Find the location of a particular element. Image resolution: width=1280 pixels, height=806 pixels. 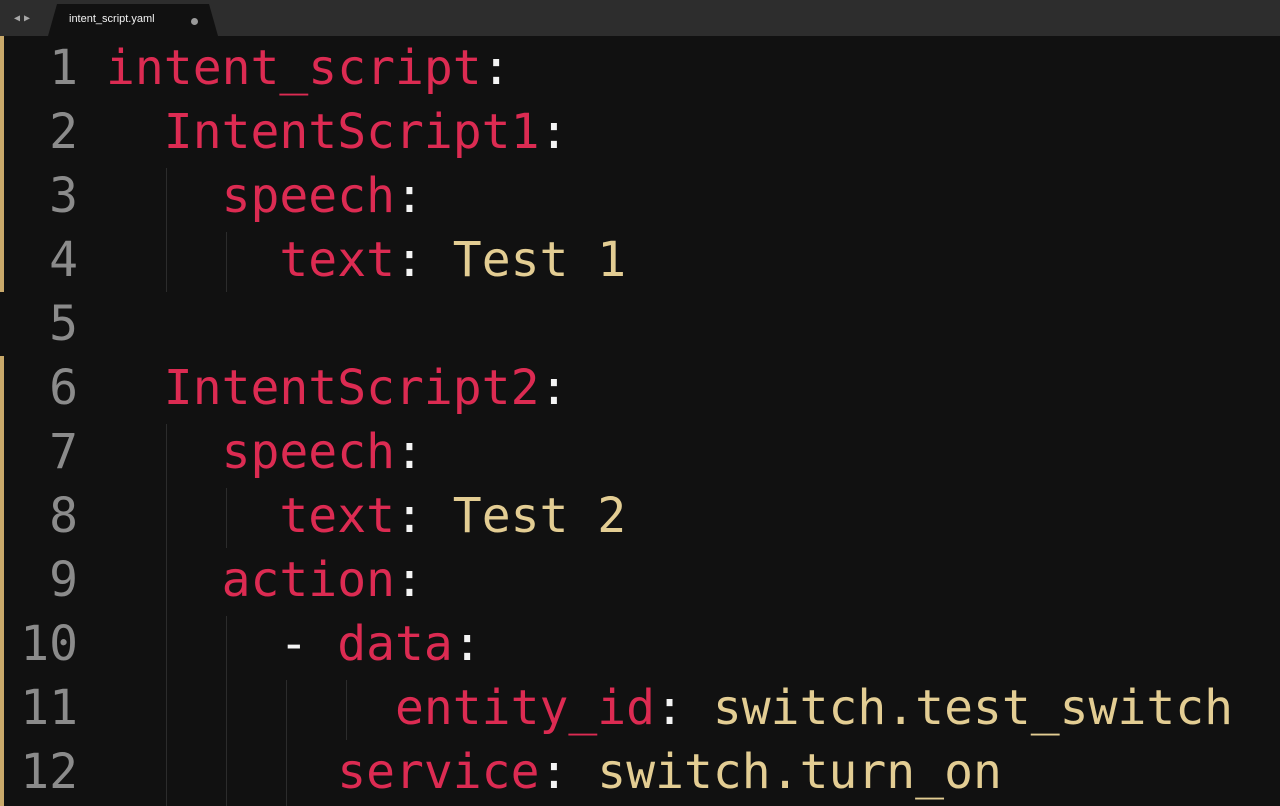

yaml-key: intent_script is located at coordinates (294, 68).